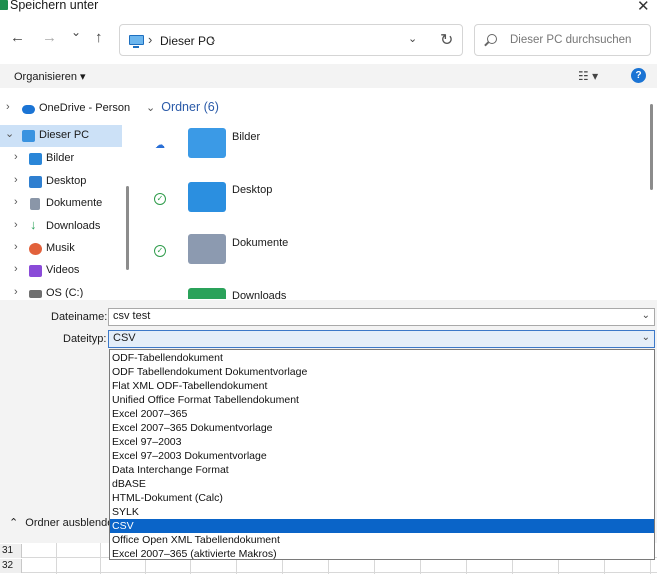 This screenshot has height=574, width=657. Describe the element at coordinates (588, 76) in the screenshot. I see `view-options-icon: ☷ ▾` at that location.